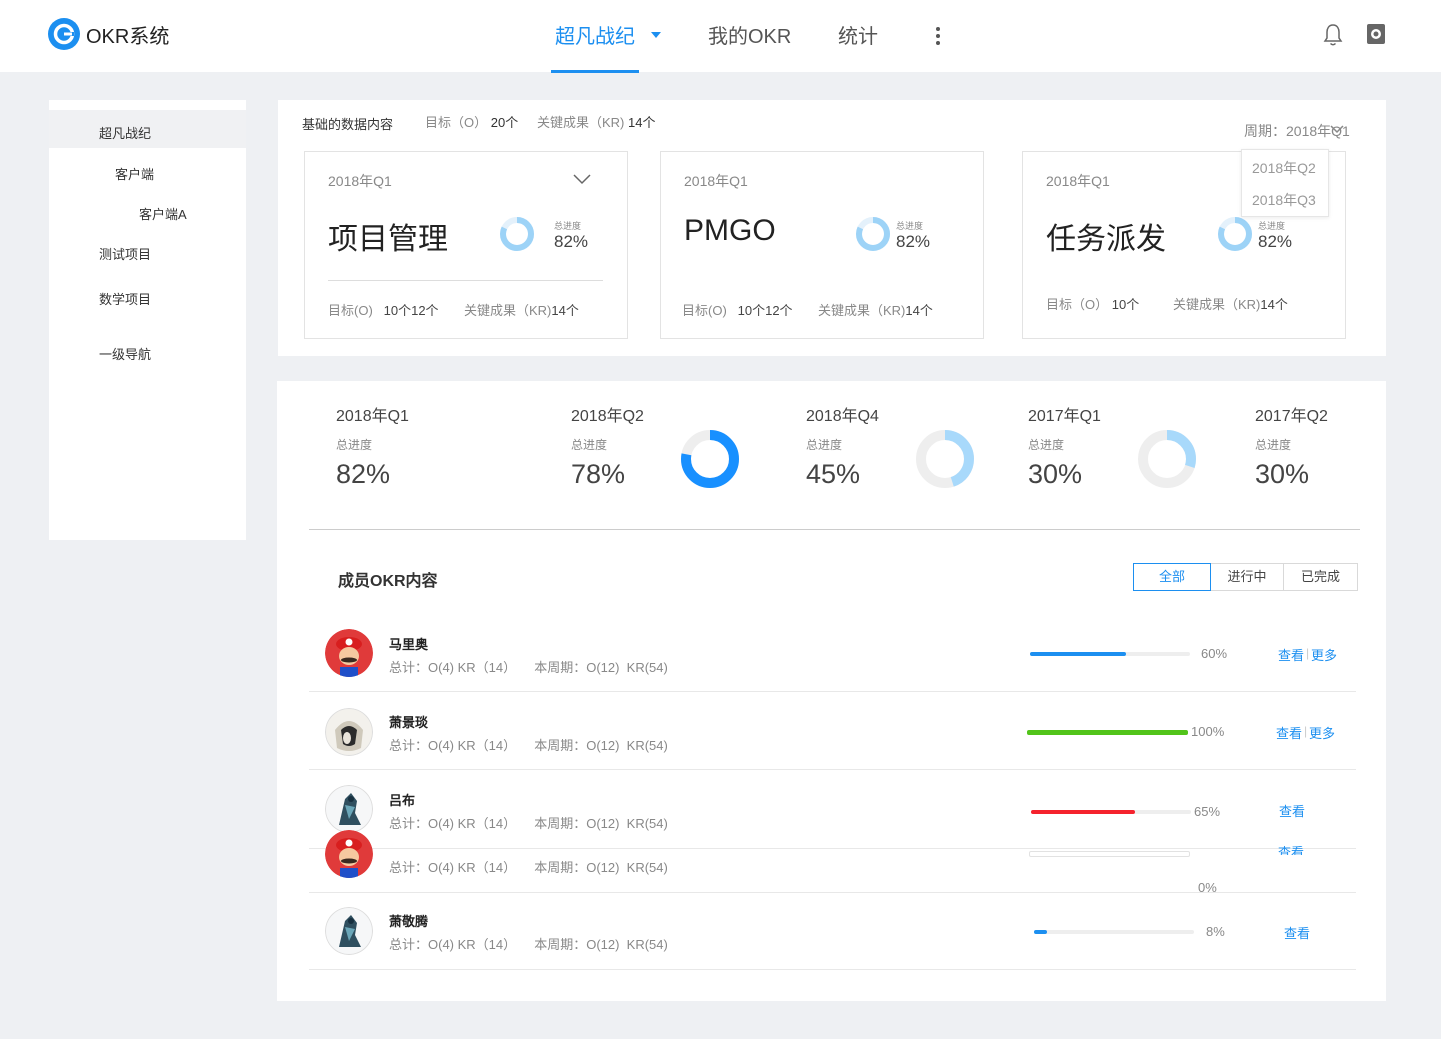 Image resolution: width=1441 pixels, height=1039 pixels. Describe the element at coordinates (1284, 200) in the screenshot. I see `period-option-q3: 2018年Q3` at that location.